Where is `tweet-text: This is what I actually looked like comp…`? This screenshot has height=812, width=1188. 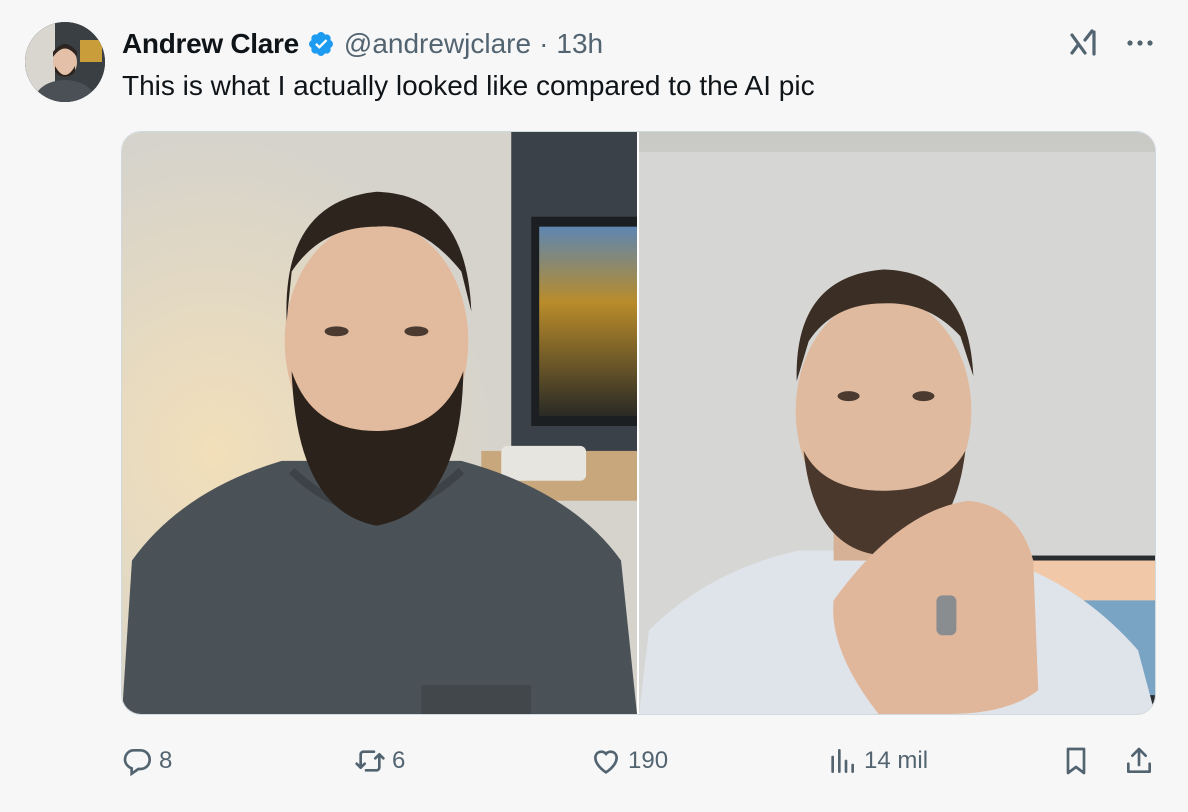 tweet-text: This is what I actually looked like comp… is located at coordinates (468, 85).